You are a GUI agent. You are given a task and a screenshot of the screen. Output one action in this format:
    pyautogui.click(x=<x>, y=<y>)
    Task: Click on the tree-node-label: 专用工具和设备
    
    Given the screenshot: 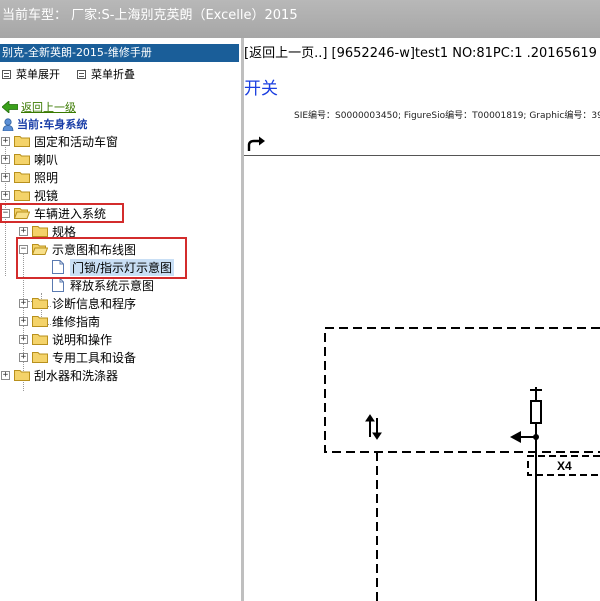 What is the action you would take?
    pyautogui.click(x=94, y=357)
    